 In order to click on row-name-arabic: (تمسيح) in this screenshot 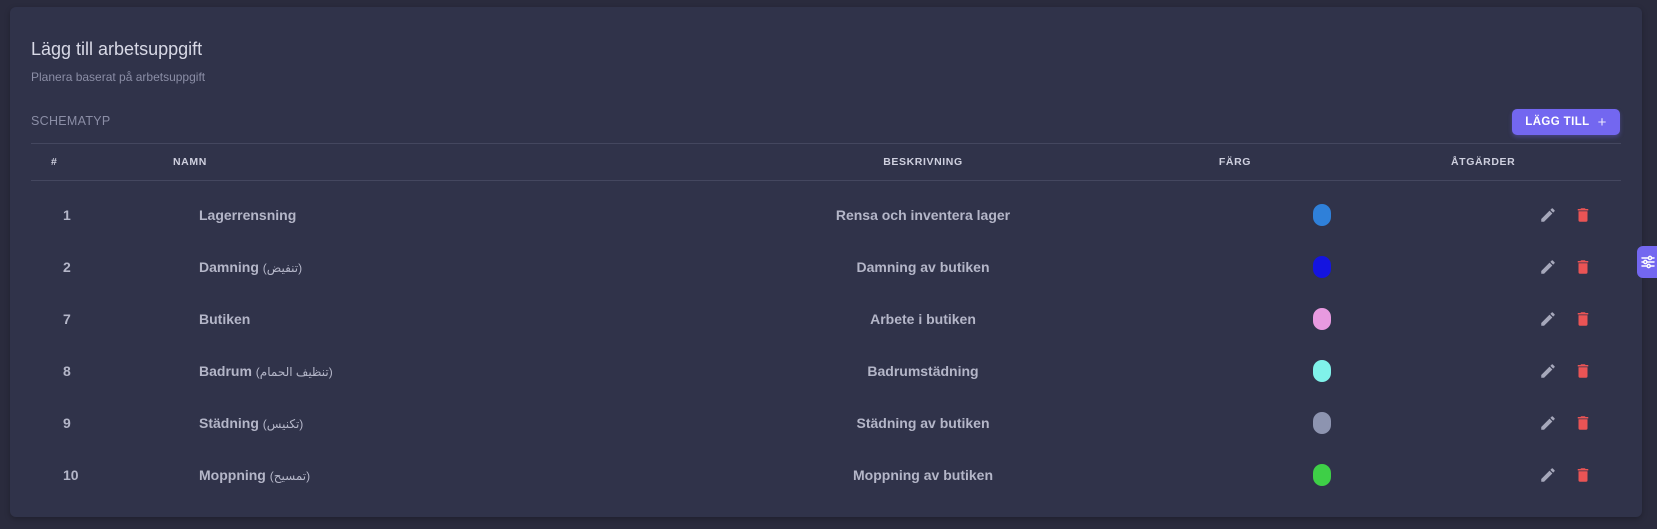, I will do `click(290, 476)`.